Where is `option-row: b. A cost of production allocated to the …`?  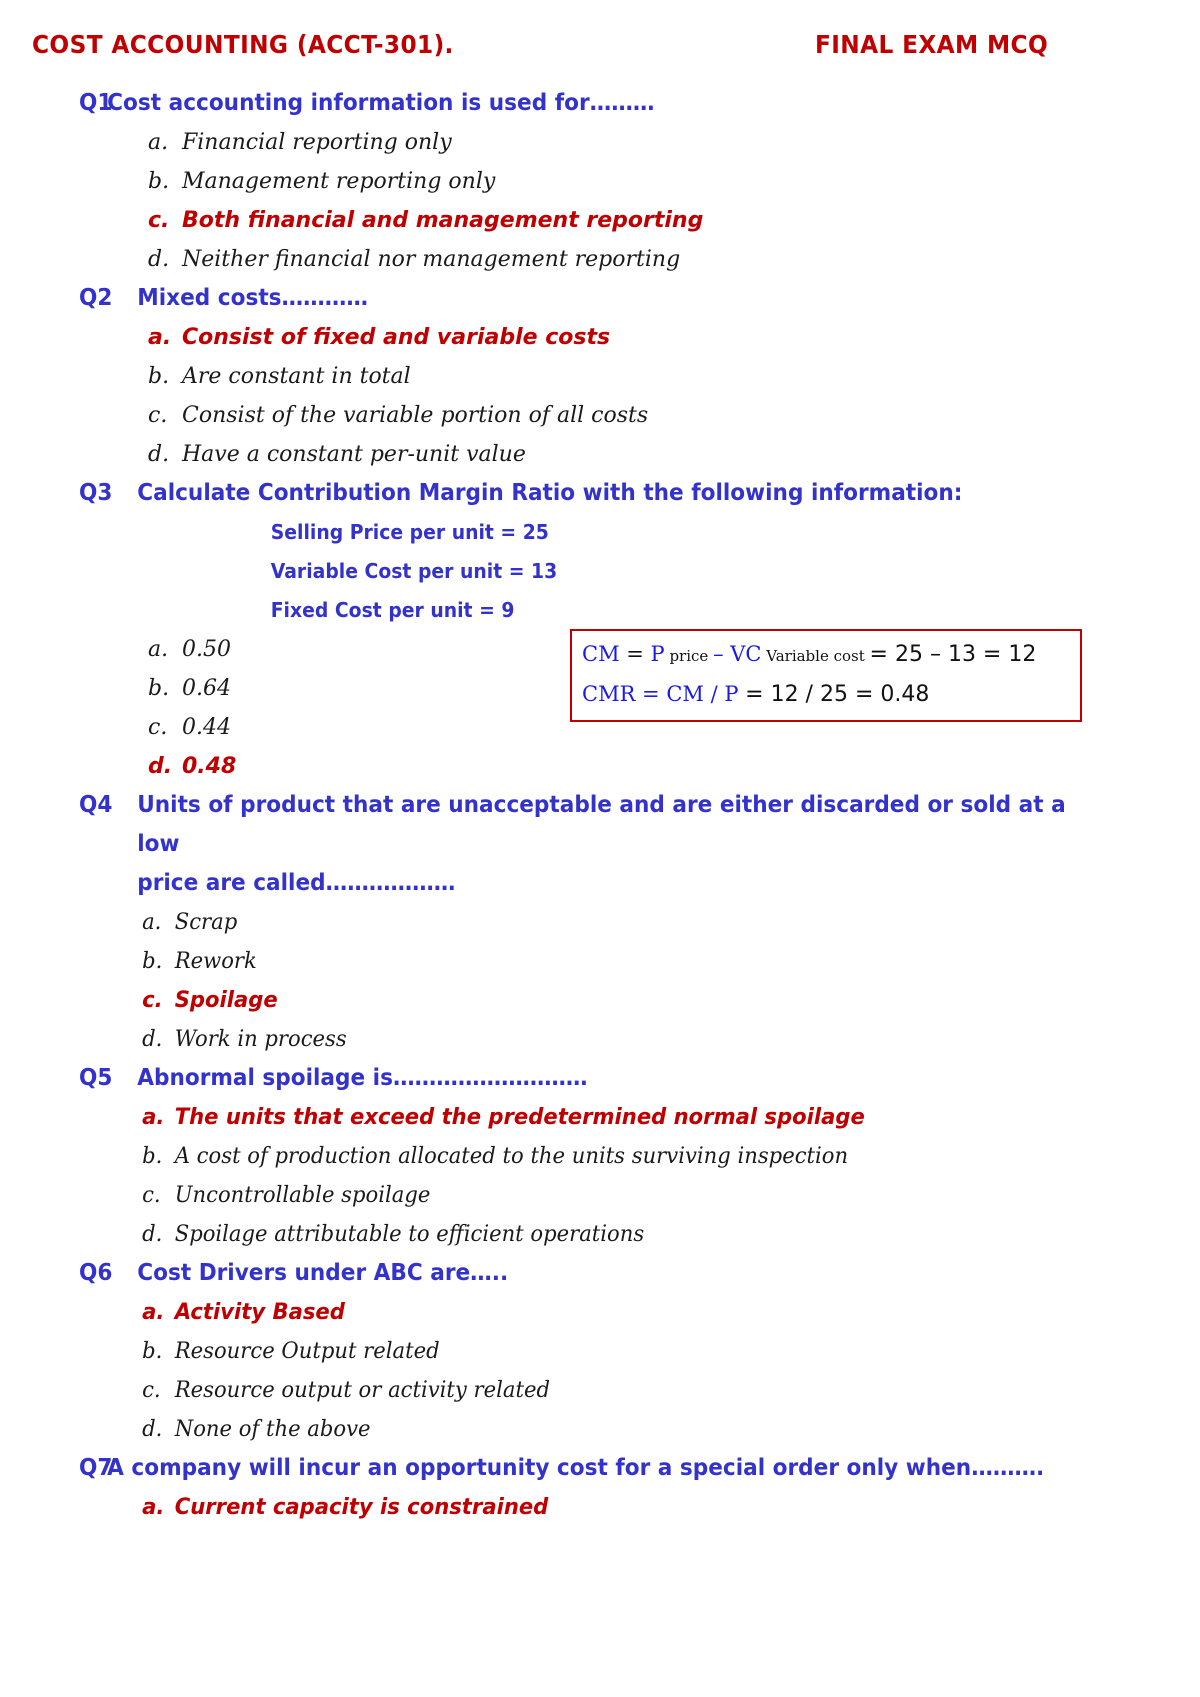
option-row: b. A cost of production allocated to the … is located at coordinates (576, 1156).